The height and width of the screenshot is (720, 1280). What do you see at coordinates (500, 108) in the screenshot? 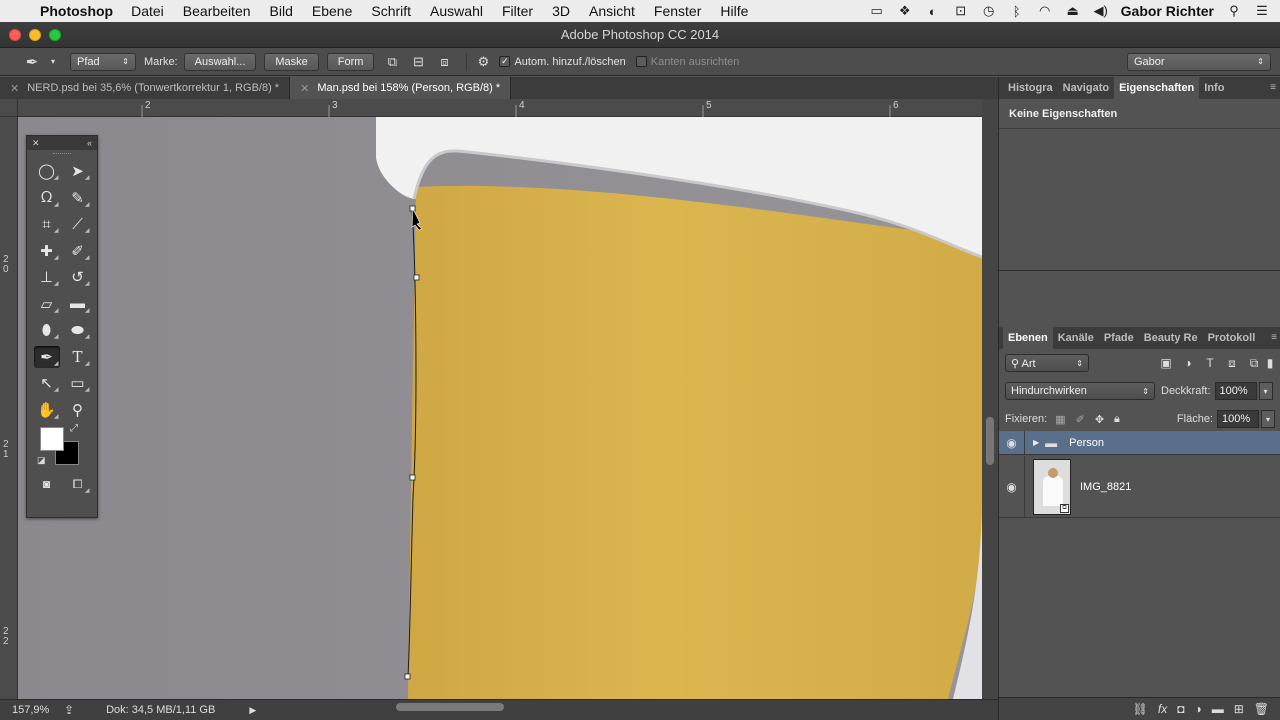
I see `horizontal-ruler: 2 3 4 5 6` at bounding box center [500, 108].